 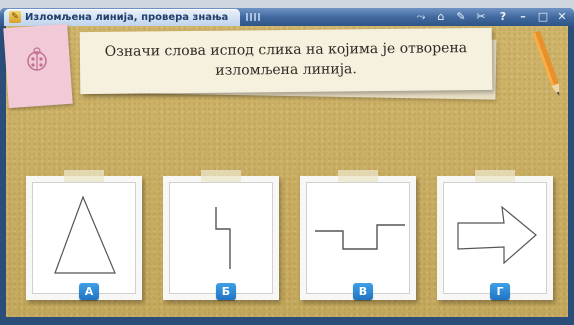 I want to click on step-shape, so click(x=360, y=237).